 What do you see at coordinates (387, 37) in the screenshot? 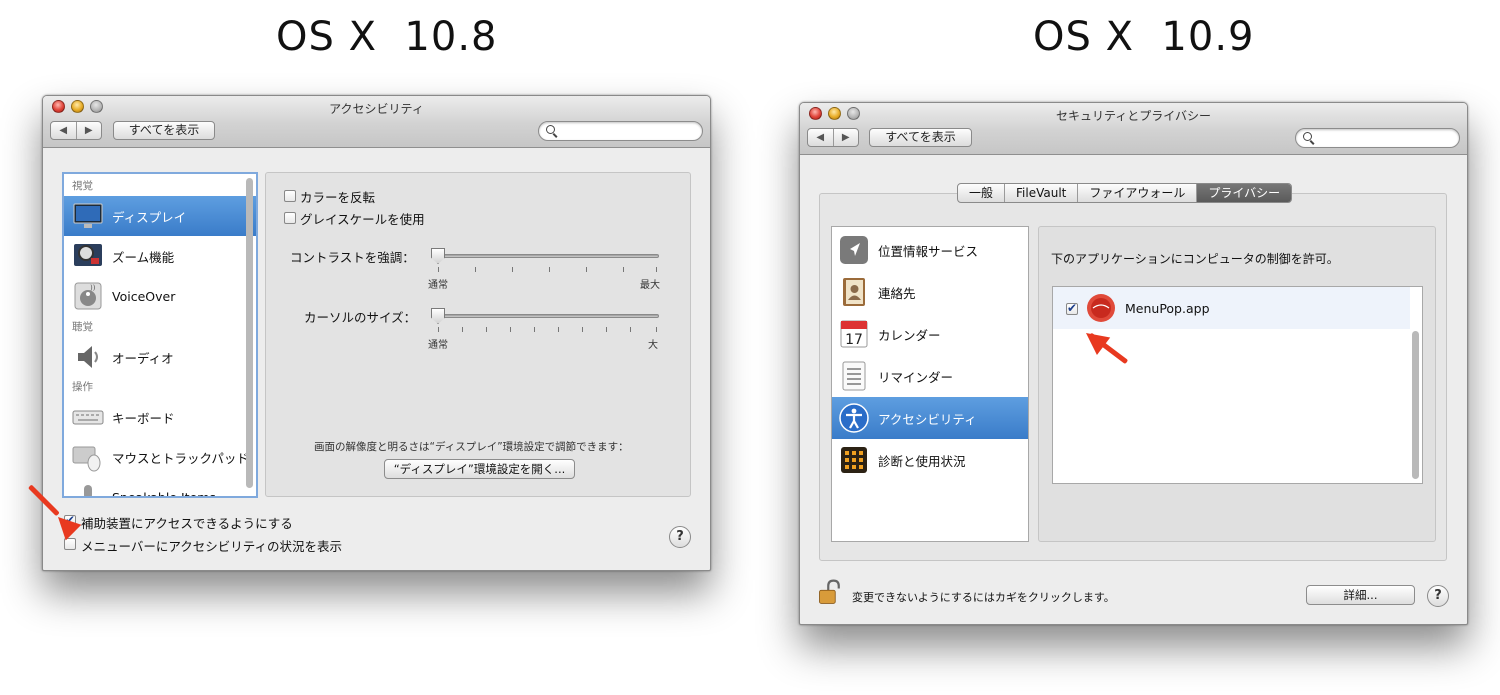
I see `heading-os-x-10-8: OS X 10.8` at bounding box center [387, 37].